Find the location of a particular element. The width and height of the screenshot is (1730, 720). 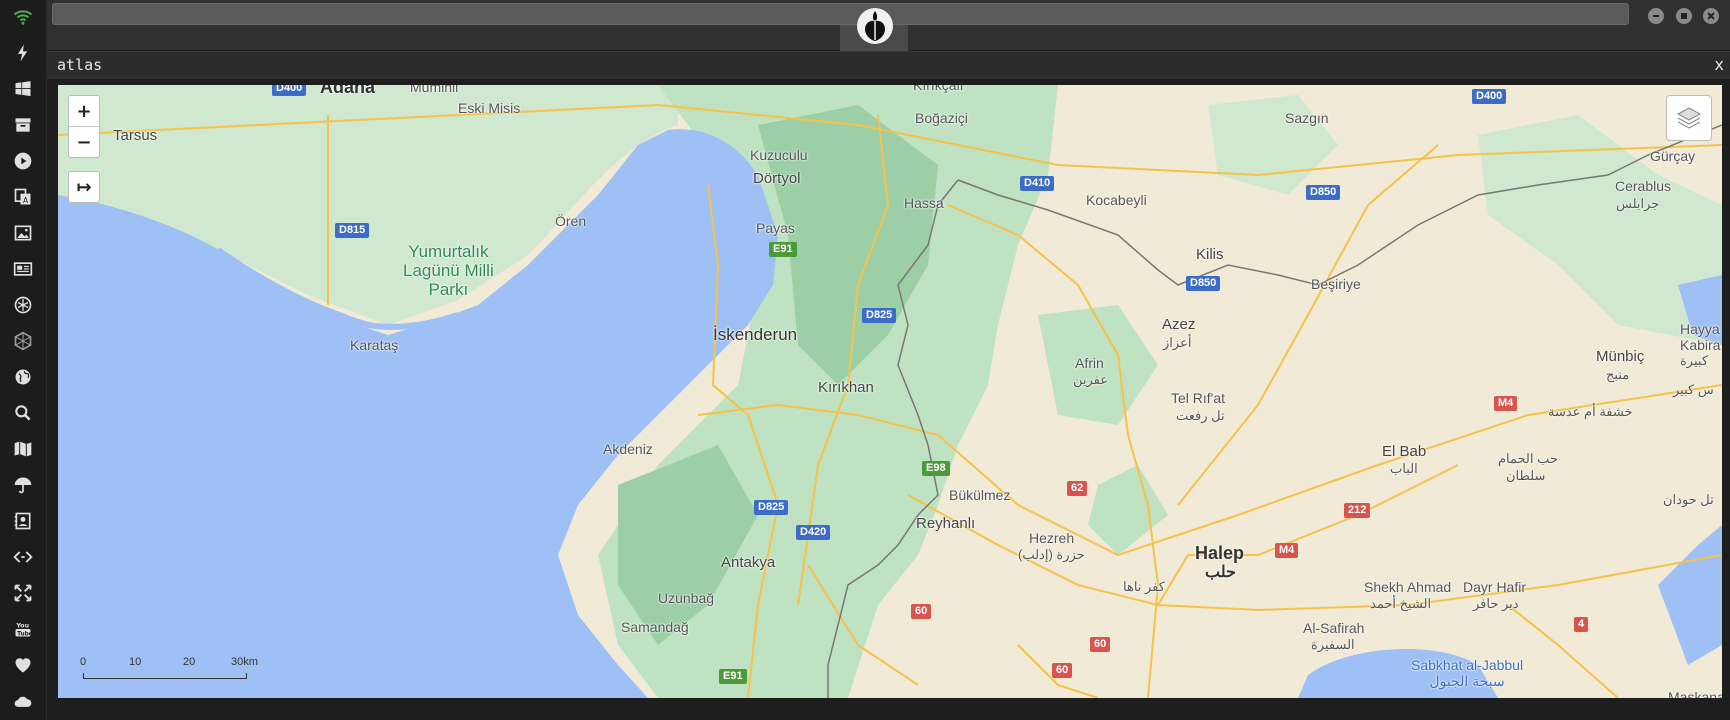

label-adana: Adana is located at coordinates (348, 91).